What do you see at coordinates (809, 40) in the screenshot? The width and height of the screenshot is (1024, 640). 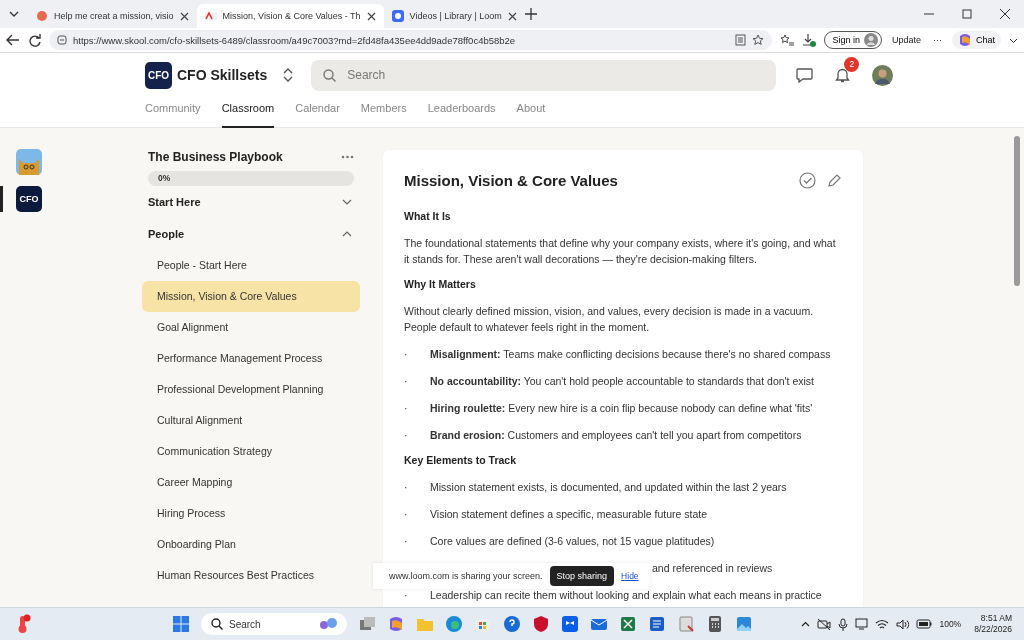 I see `download-icon` at bounding box center [809, 40].